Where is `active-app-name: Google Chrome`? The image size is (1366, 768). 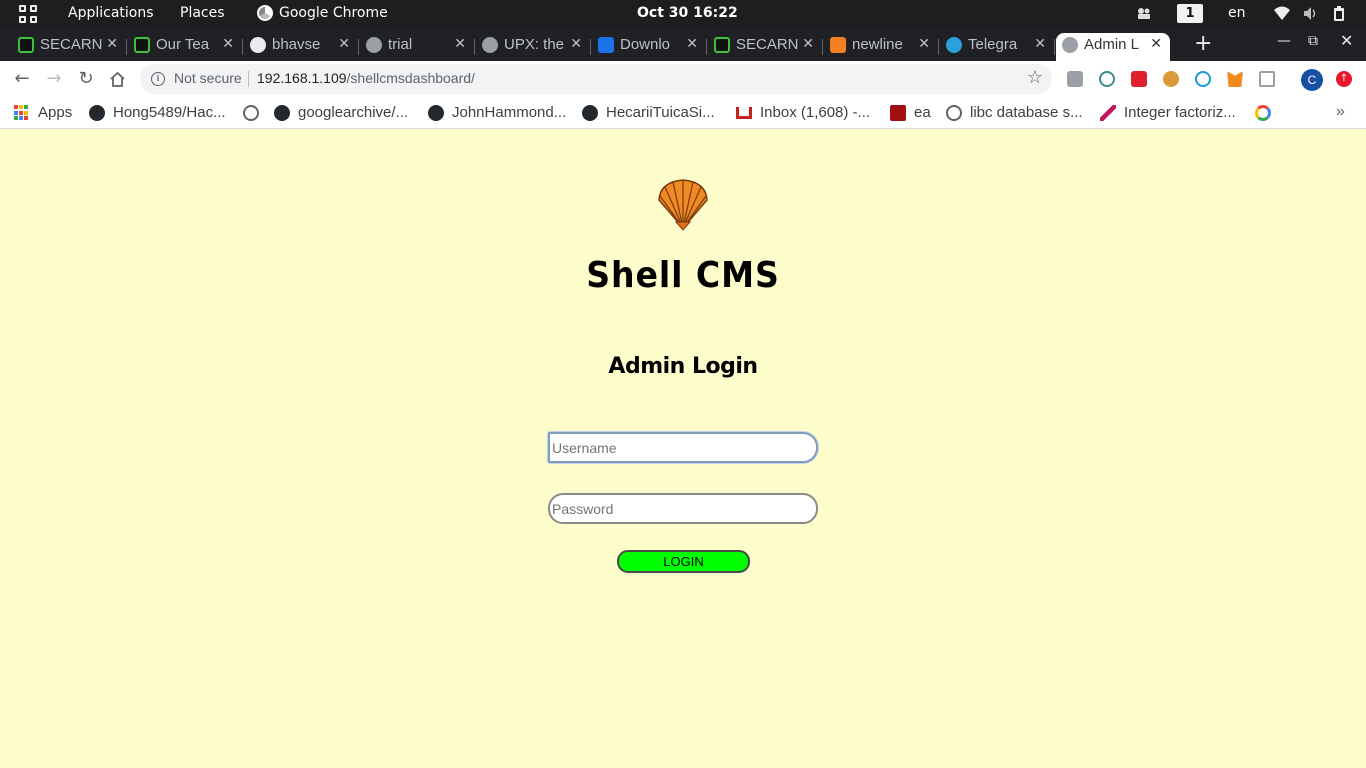 active-app-name: Google Chrome is located at coordinates (333, 13).